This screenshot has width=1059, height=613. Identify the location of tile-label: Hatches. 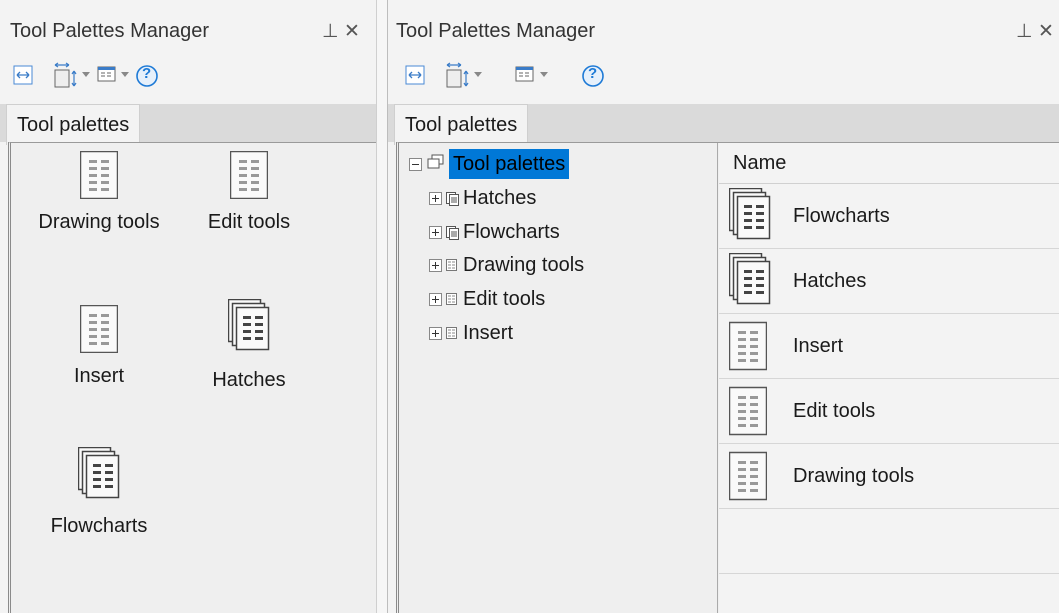
(249, 380).